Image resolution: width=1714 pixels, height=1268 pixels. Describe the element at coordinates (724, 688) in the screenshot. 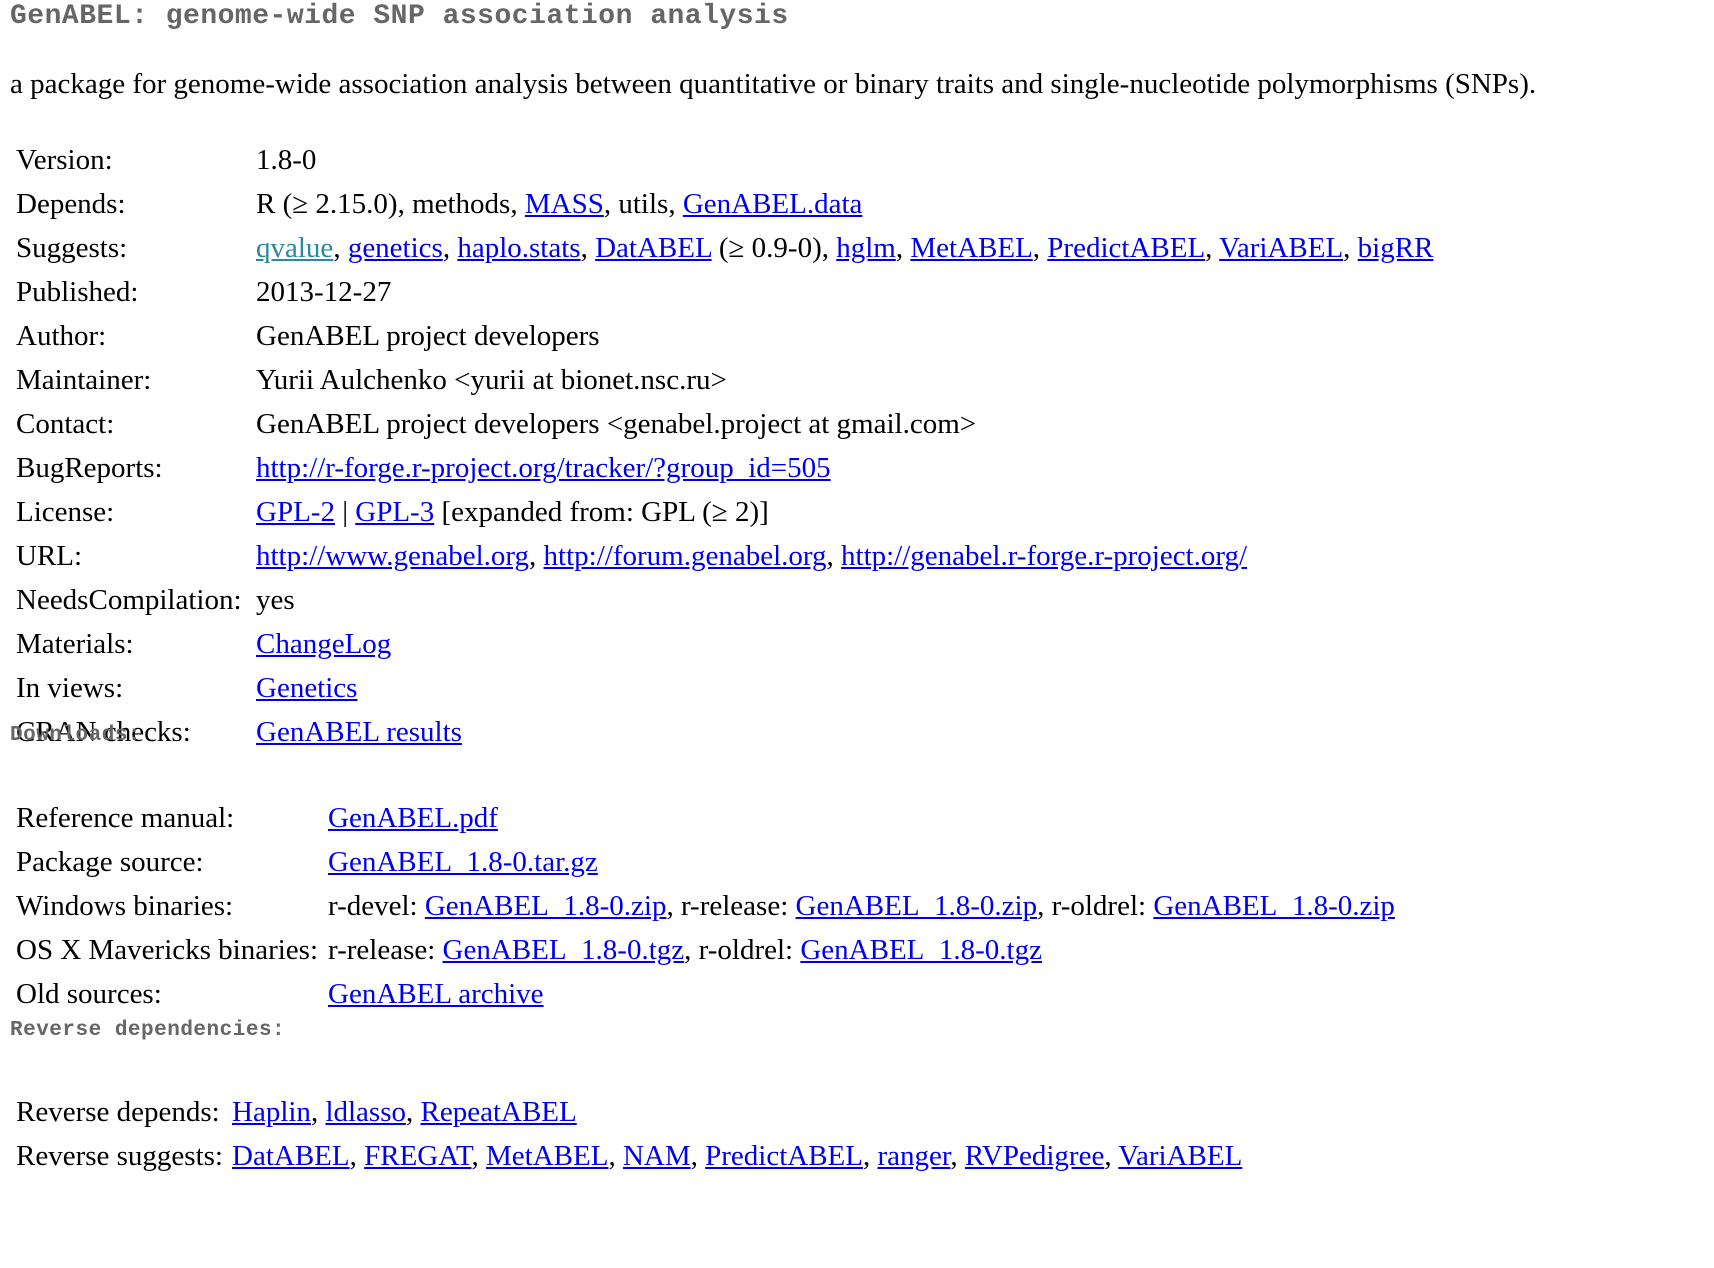

I see `info-row-inviews: In views: Genetics` at that location.